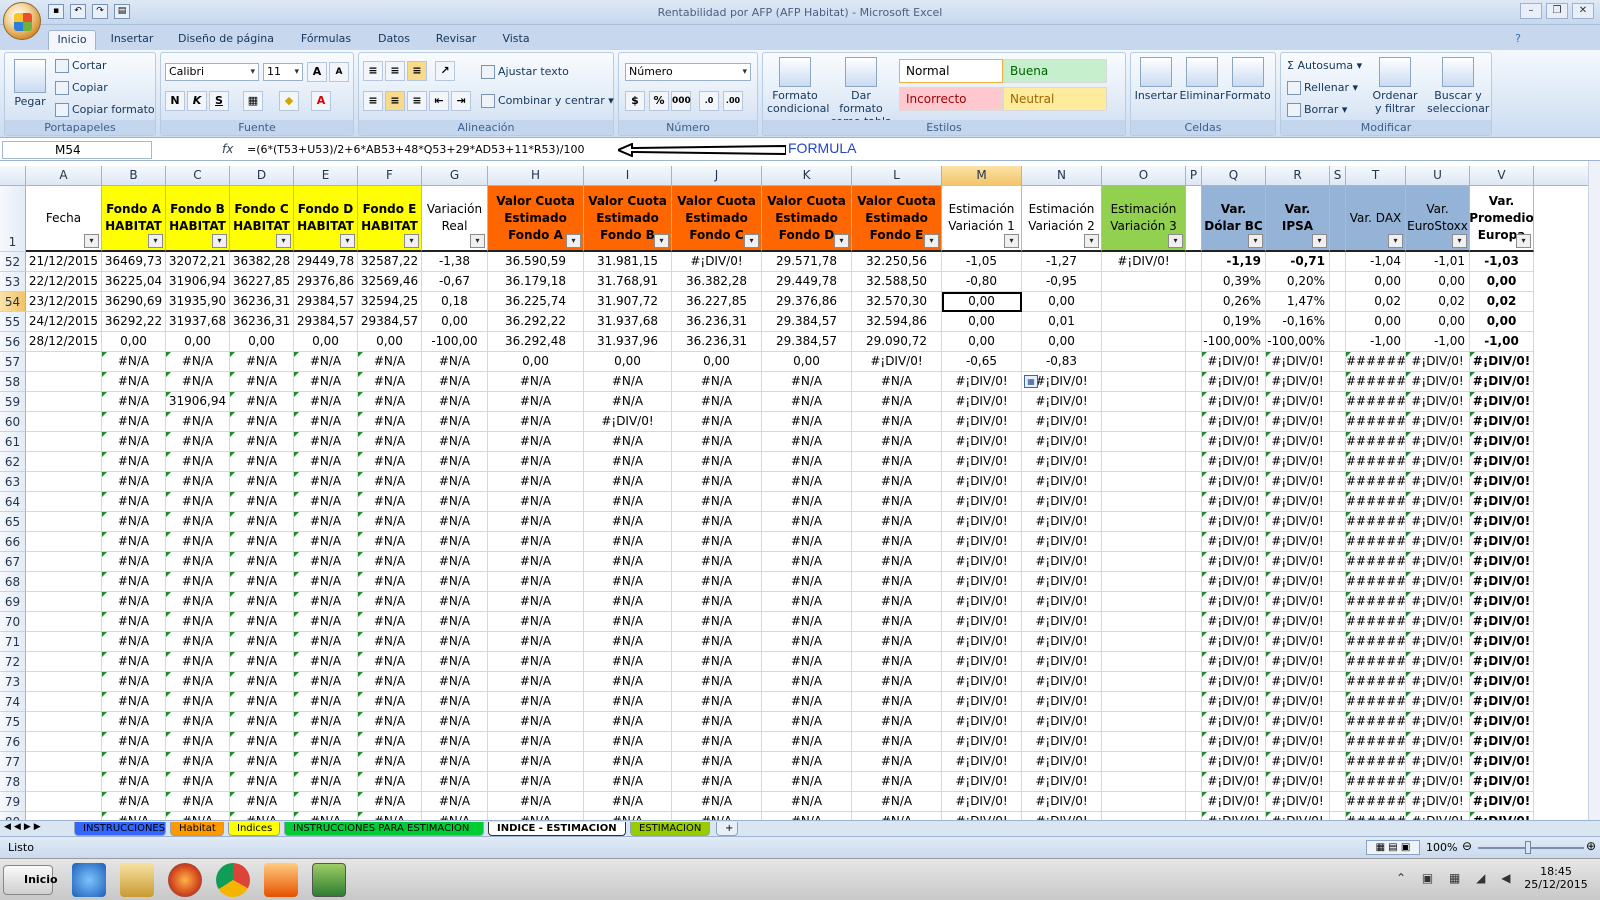 The width and height of the screenshot is (1600, 900). What do you see at coordinates (1591, 846) in the screenshot?
I see `zoom-in-icon: ⊕` at bounding box center [1591, 846].